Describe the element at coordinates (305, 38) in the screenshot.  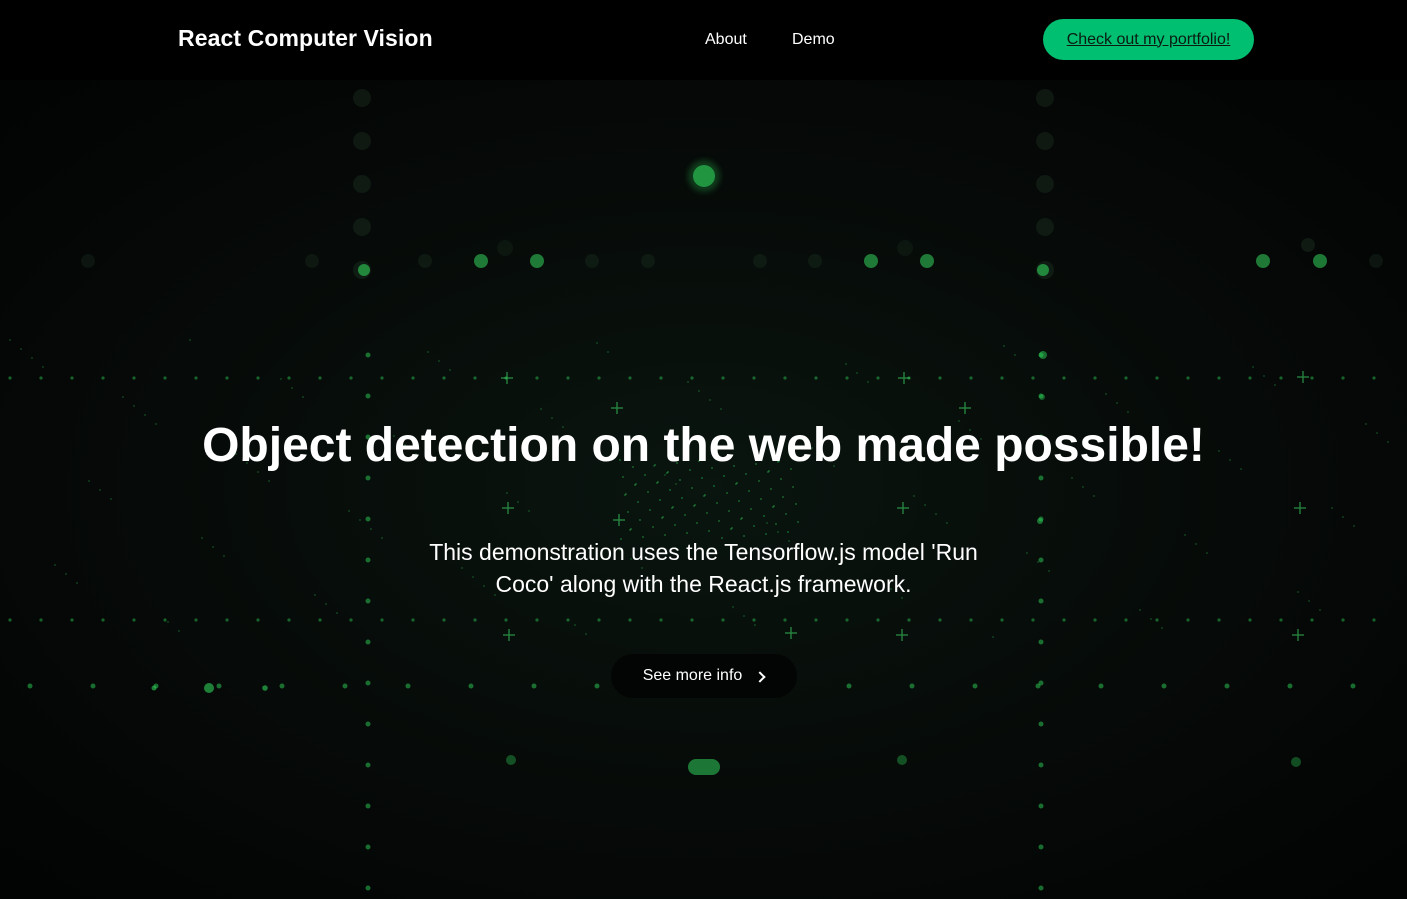
I see `logo: React Computer Vision` at that location.